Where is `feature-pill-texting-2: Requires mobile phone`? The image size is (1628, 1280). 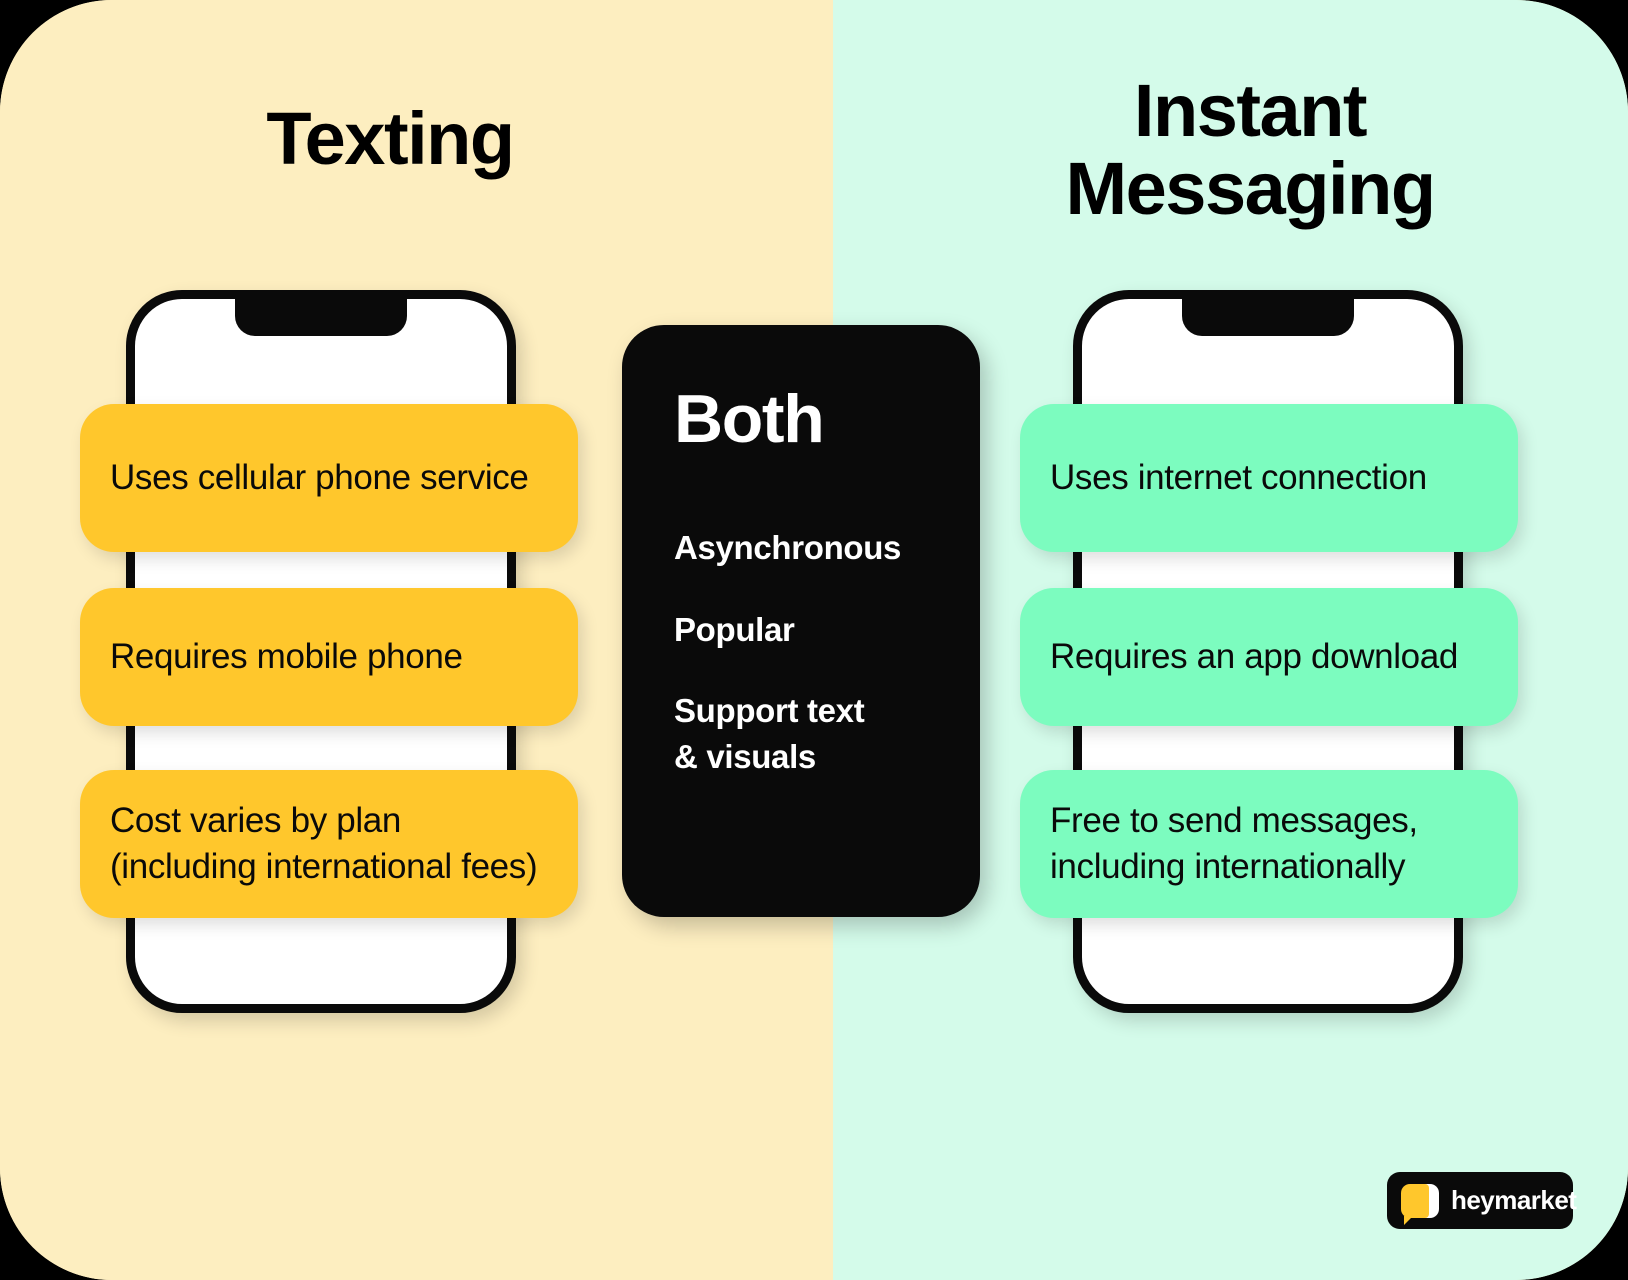
feature-pill-texting-2: Requires mobile phone is located at coordinates (329, 657).